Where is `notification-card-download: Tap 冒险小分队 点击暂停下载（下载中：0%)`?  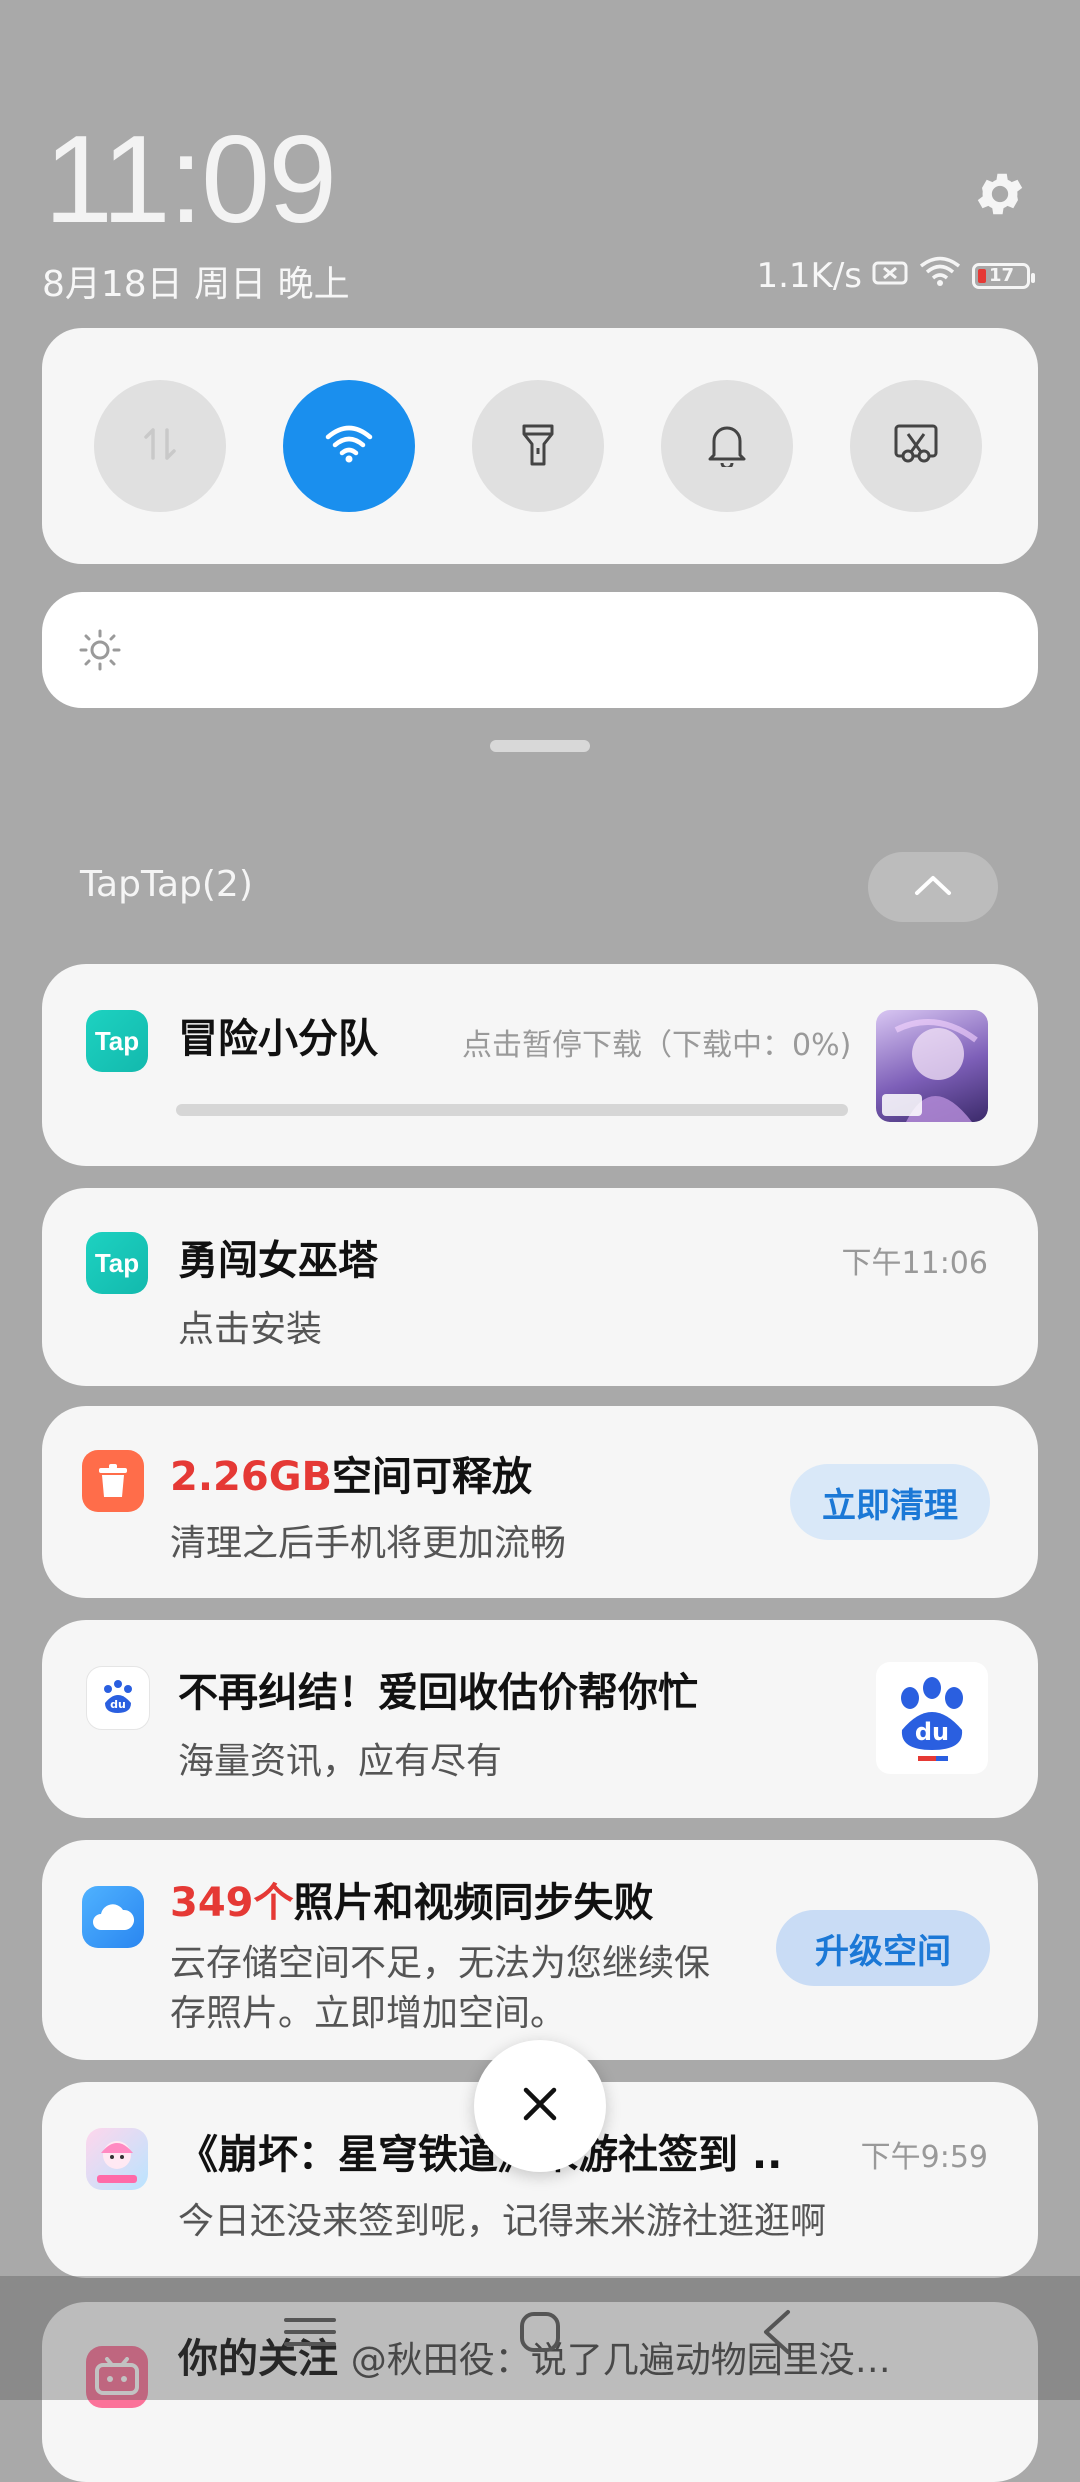 notification-card-download: Tap 冒险小分队 点击暂停下载（下载中：0%) is located at coordinates (540, 1065).